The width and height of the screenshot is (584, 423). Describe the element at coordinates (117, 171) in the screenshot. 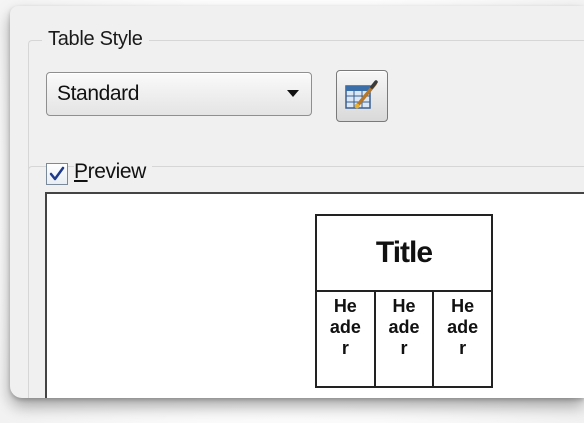

I see `preview-label-text: review` at that location.